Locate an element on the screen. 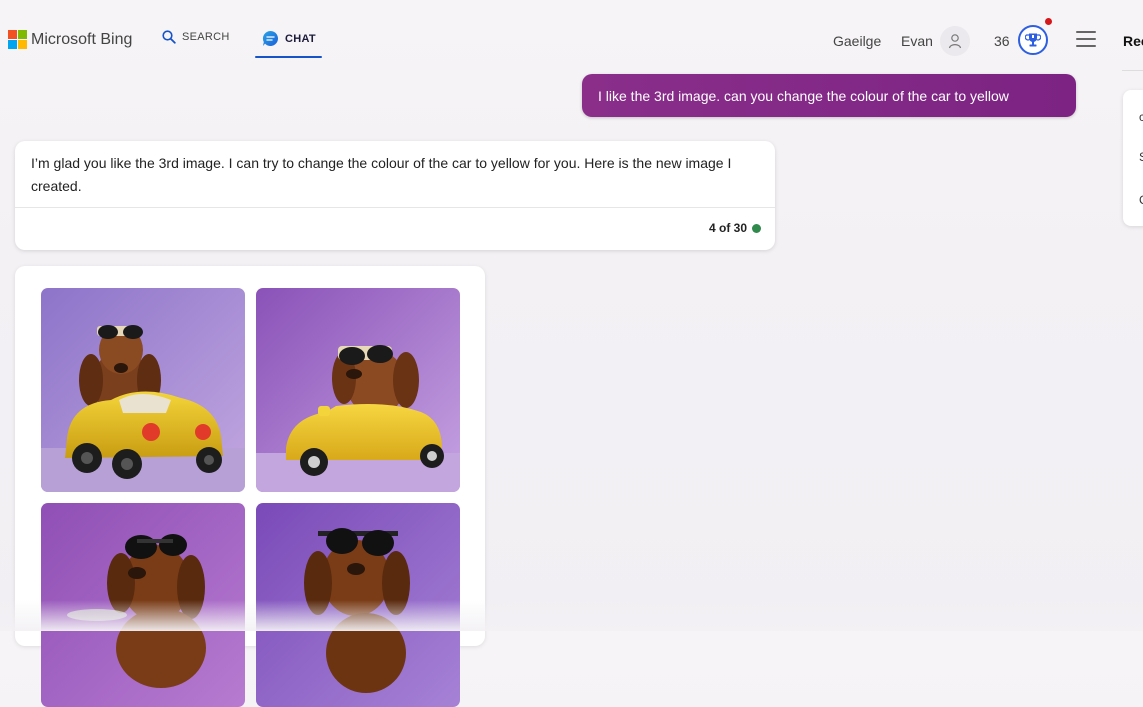 Image resolution: width=1143 pixels, height=707 pixels. notification-dot is located at coordinates (1048, 21).